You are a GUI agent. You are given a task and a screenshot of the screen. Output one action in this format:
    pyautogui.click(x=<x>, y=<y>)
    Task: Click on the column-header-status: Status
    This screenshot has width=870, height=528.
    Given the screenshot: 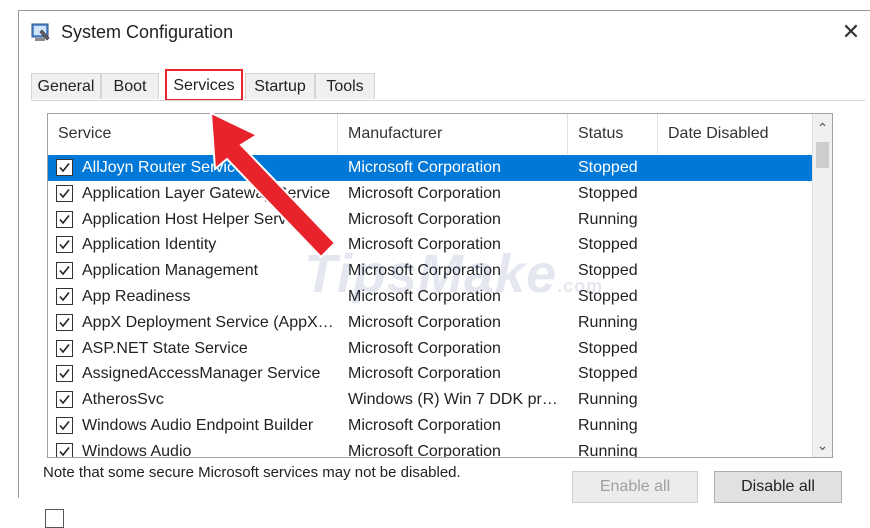 What is the action you would take?
    pyautogui.click(x=613, y=134)
    